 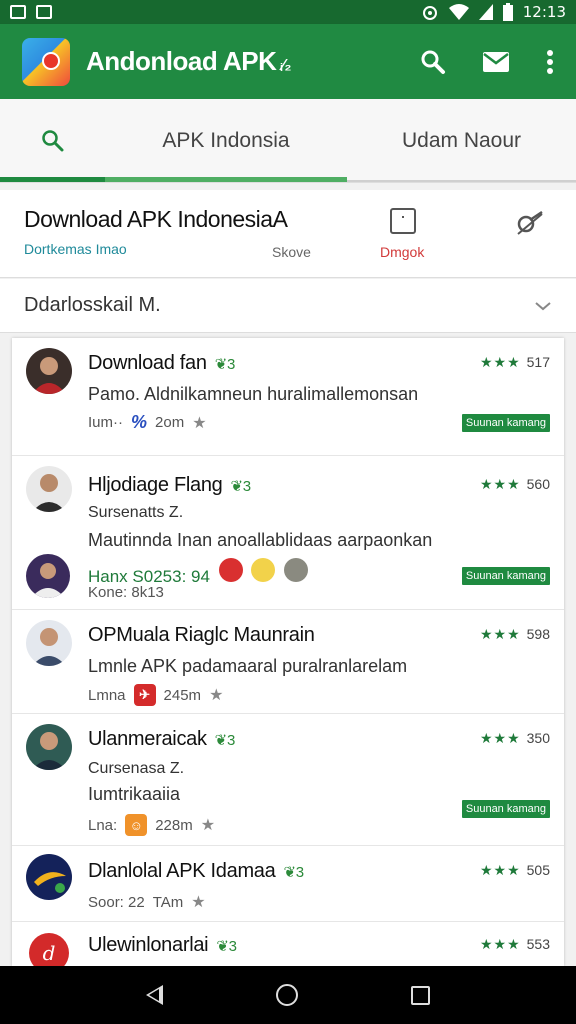 What do you see at coordinates (134, 794) in the screenshot?
I see `item-description: Iumtrikaaiia` at bounding box center [134, 794].